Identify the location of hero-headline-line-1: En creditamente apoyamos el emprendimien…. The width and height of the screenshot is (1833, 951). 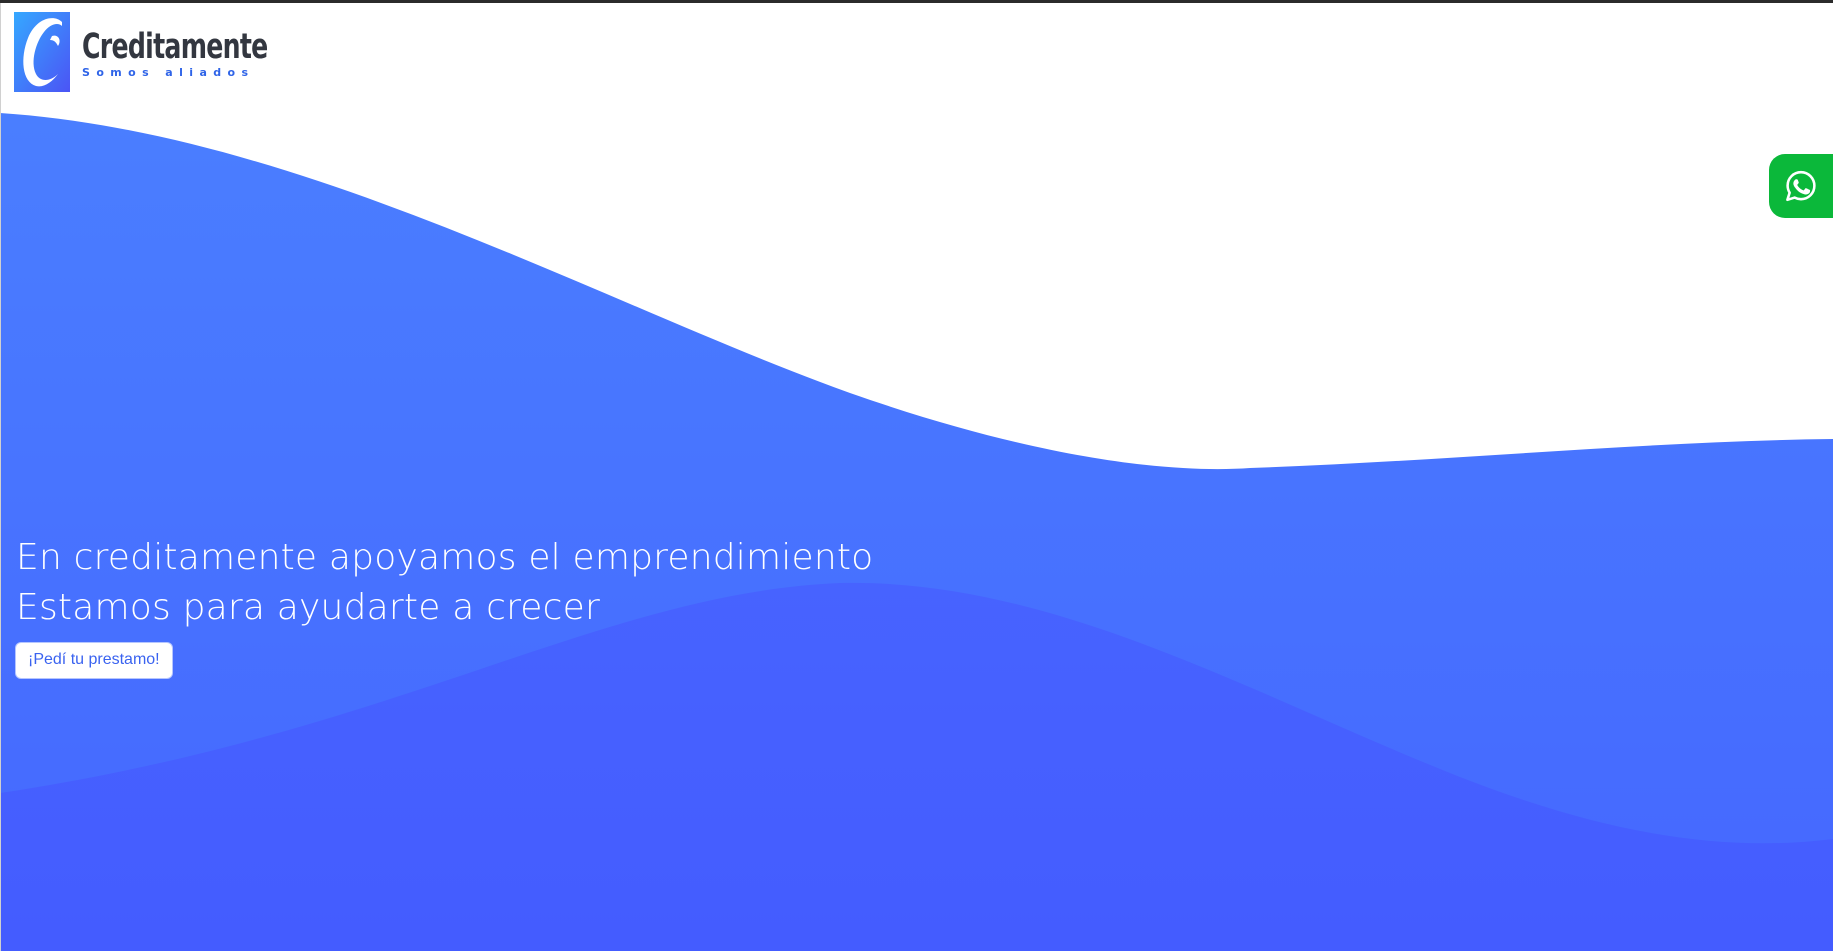
(445, 557).